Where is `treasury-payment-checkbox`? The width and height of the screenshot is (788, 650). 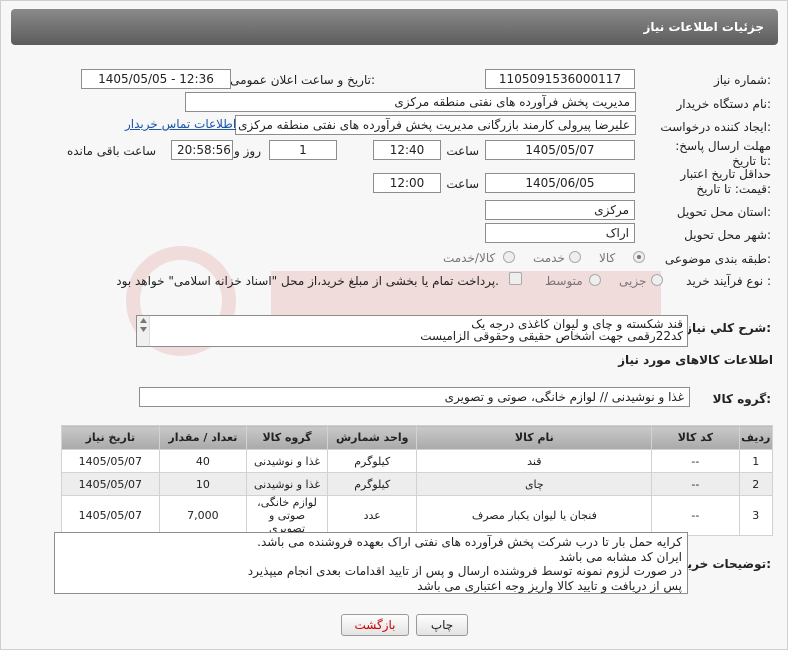 treasury-payment-checkbox is located at coordinates (515, 278).